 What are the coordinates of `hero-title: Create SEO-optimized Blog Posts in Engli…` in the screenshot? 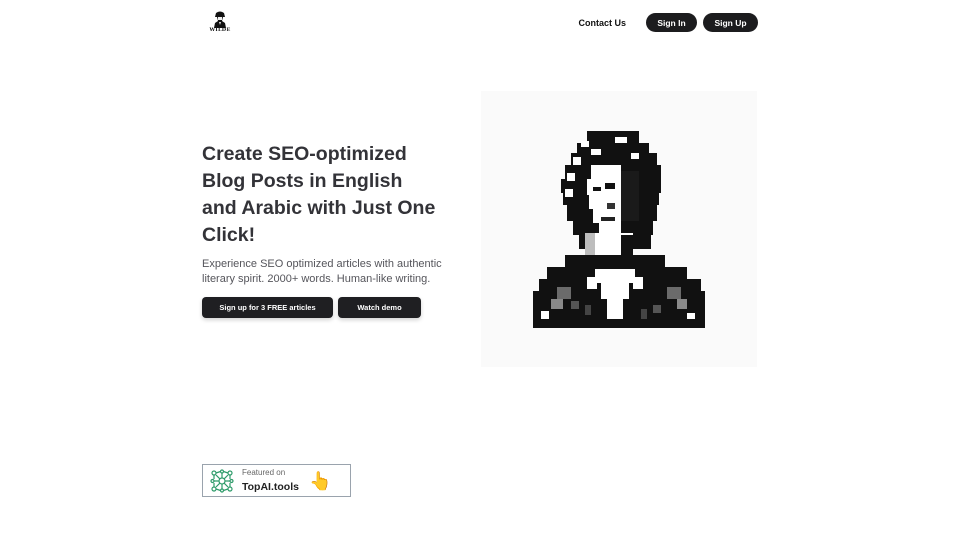 It's located at (319, 194).